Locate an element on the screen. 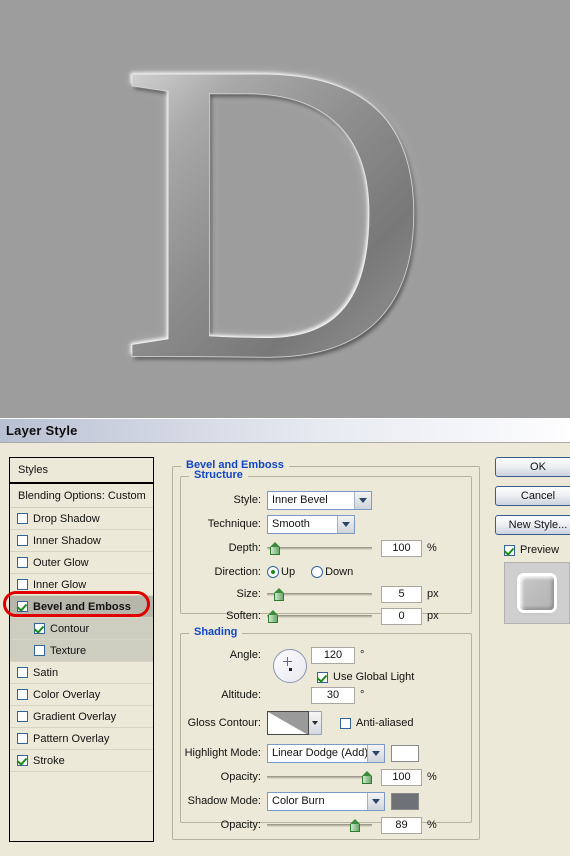  highlight-mode-row: Highlight Mode: Linear Dodge (Add) is located at coordinates (327, 753).